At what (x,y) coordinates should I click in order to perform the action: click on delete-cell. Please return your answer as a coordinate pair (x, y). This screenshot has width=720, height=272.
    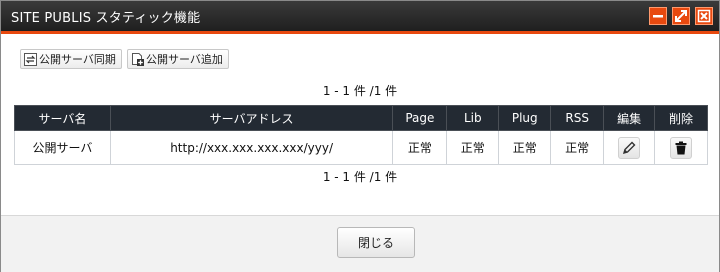
    Looking at the image, I should click on (681, 147).